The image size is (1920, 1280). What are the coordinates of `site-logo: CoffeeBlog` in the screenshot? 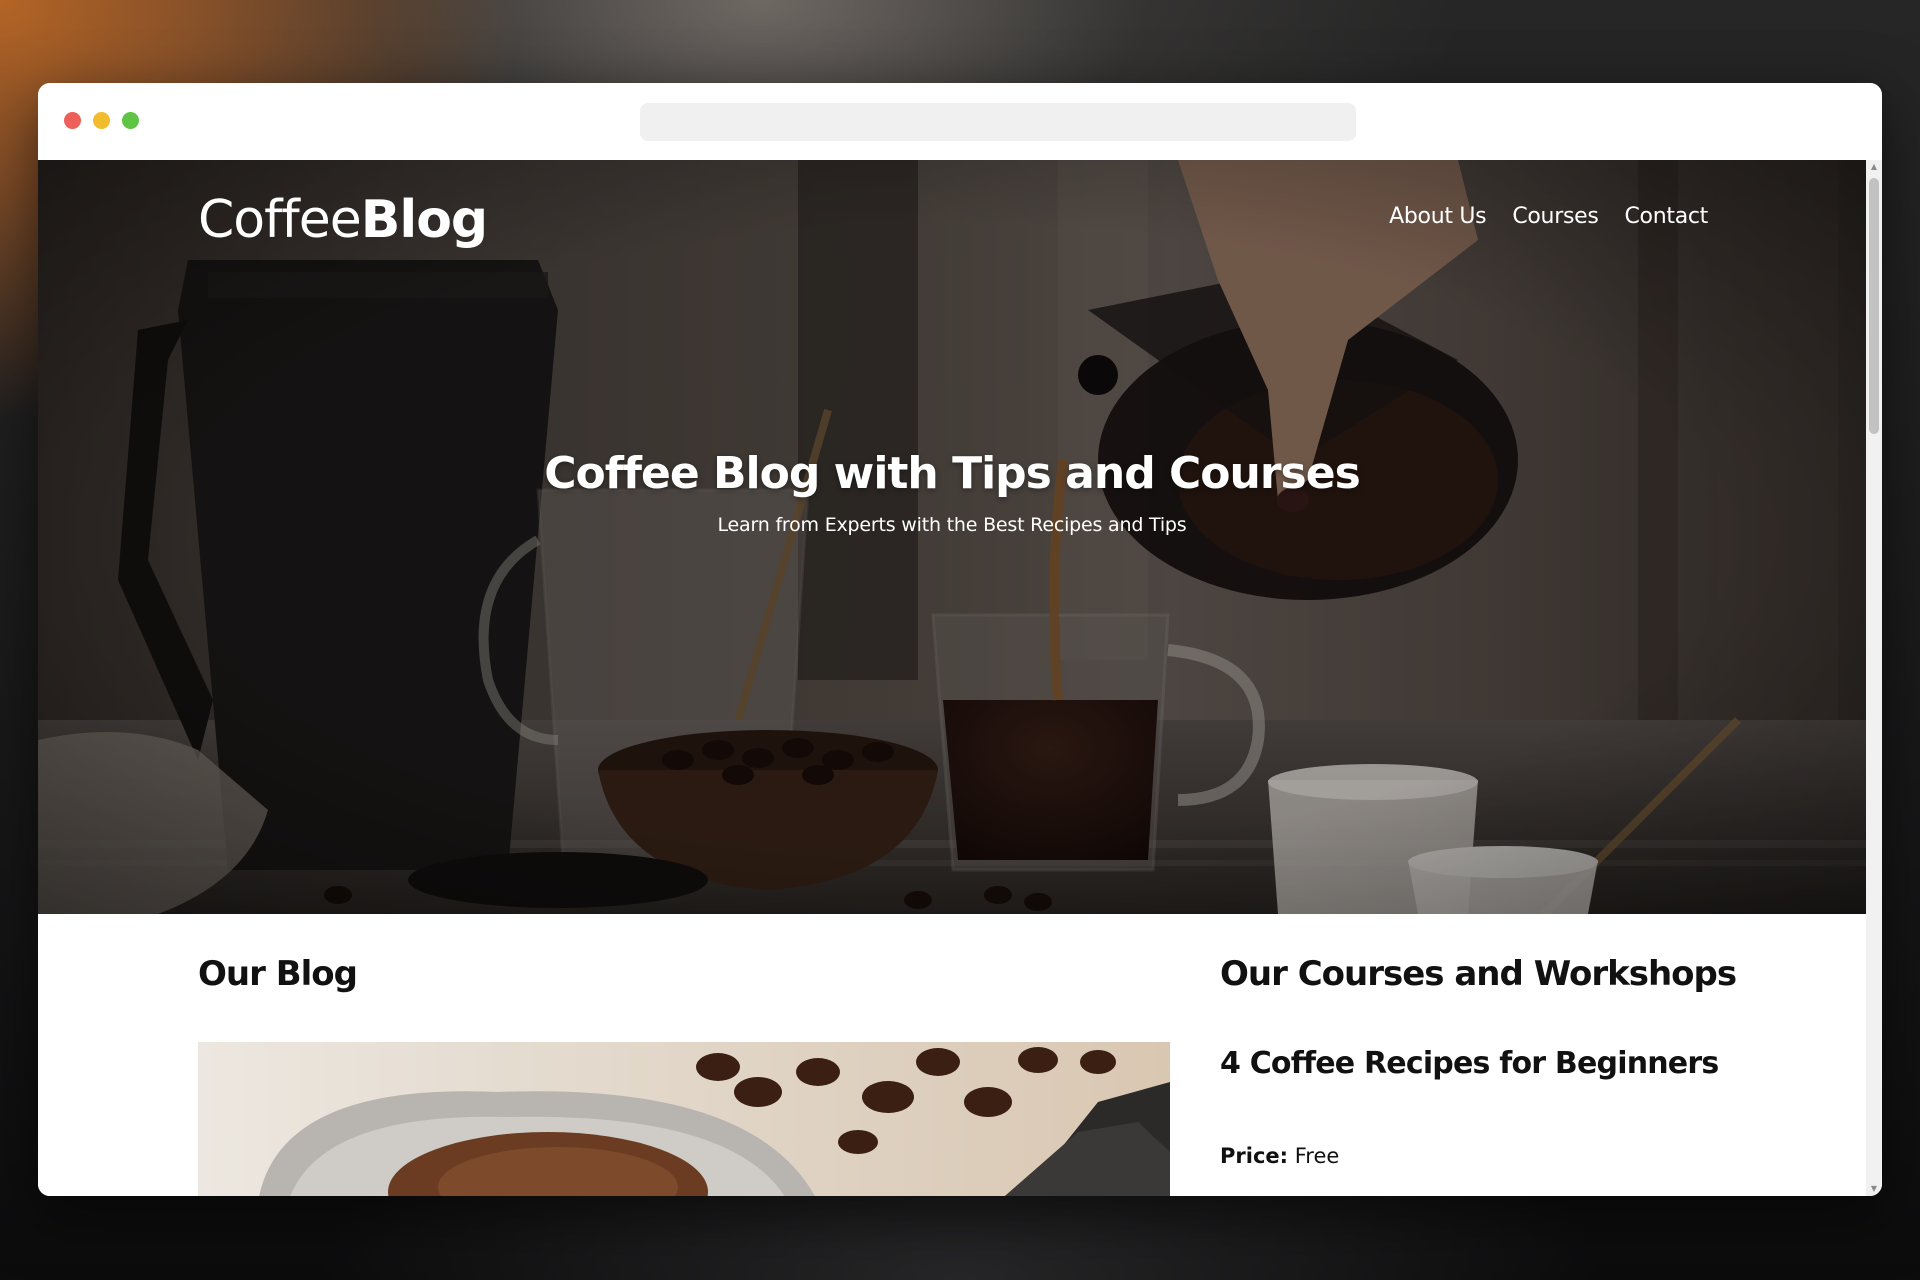 It's located at (343, 220).